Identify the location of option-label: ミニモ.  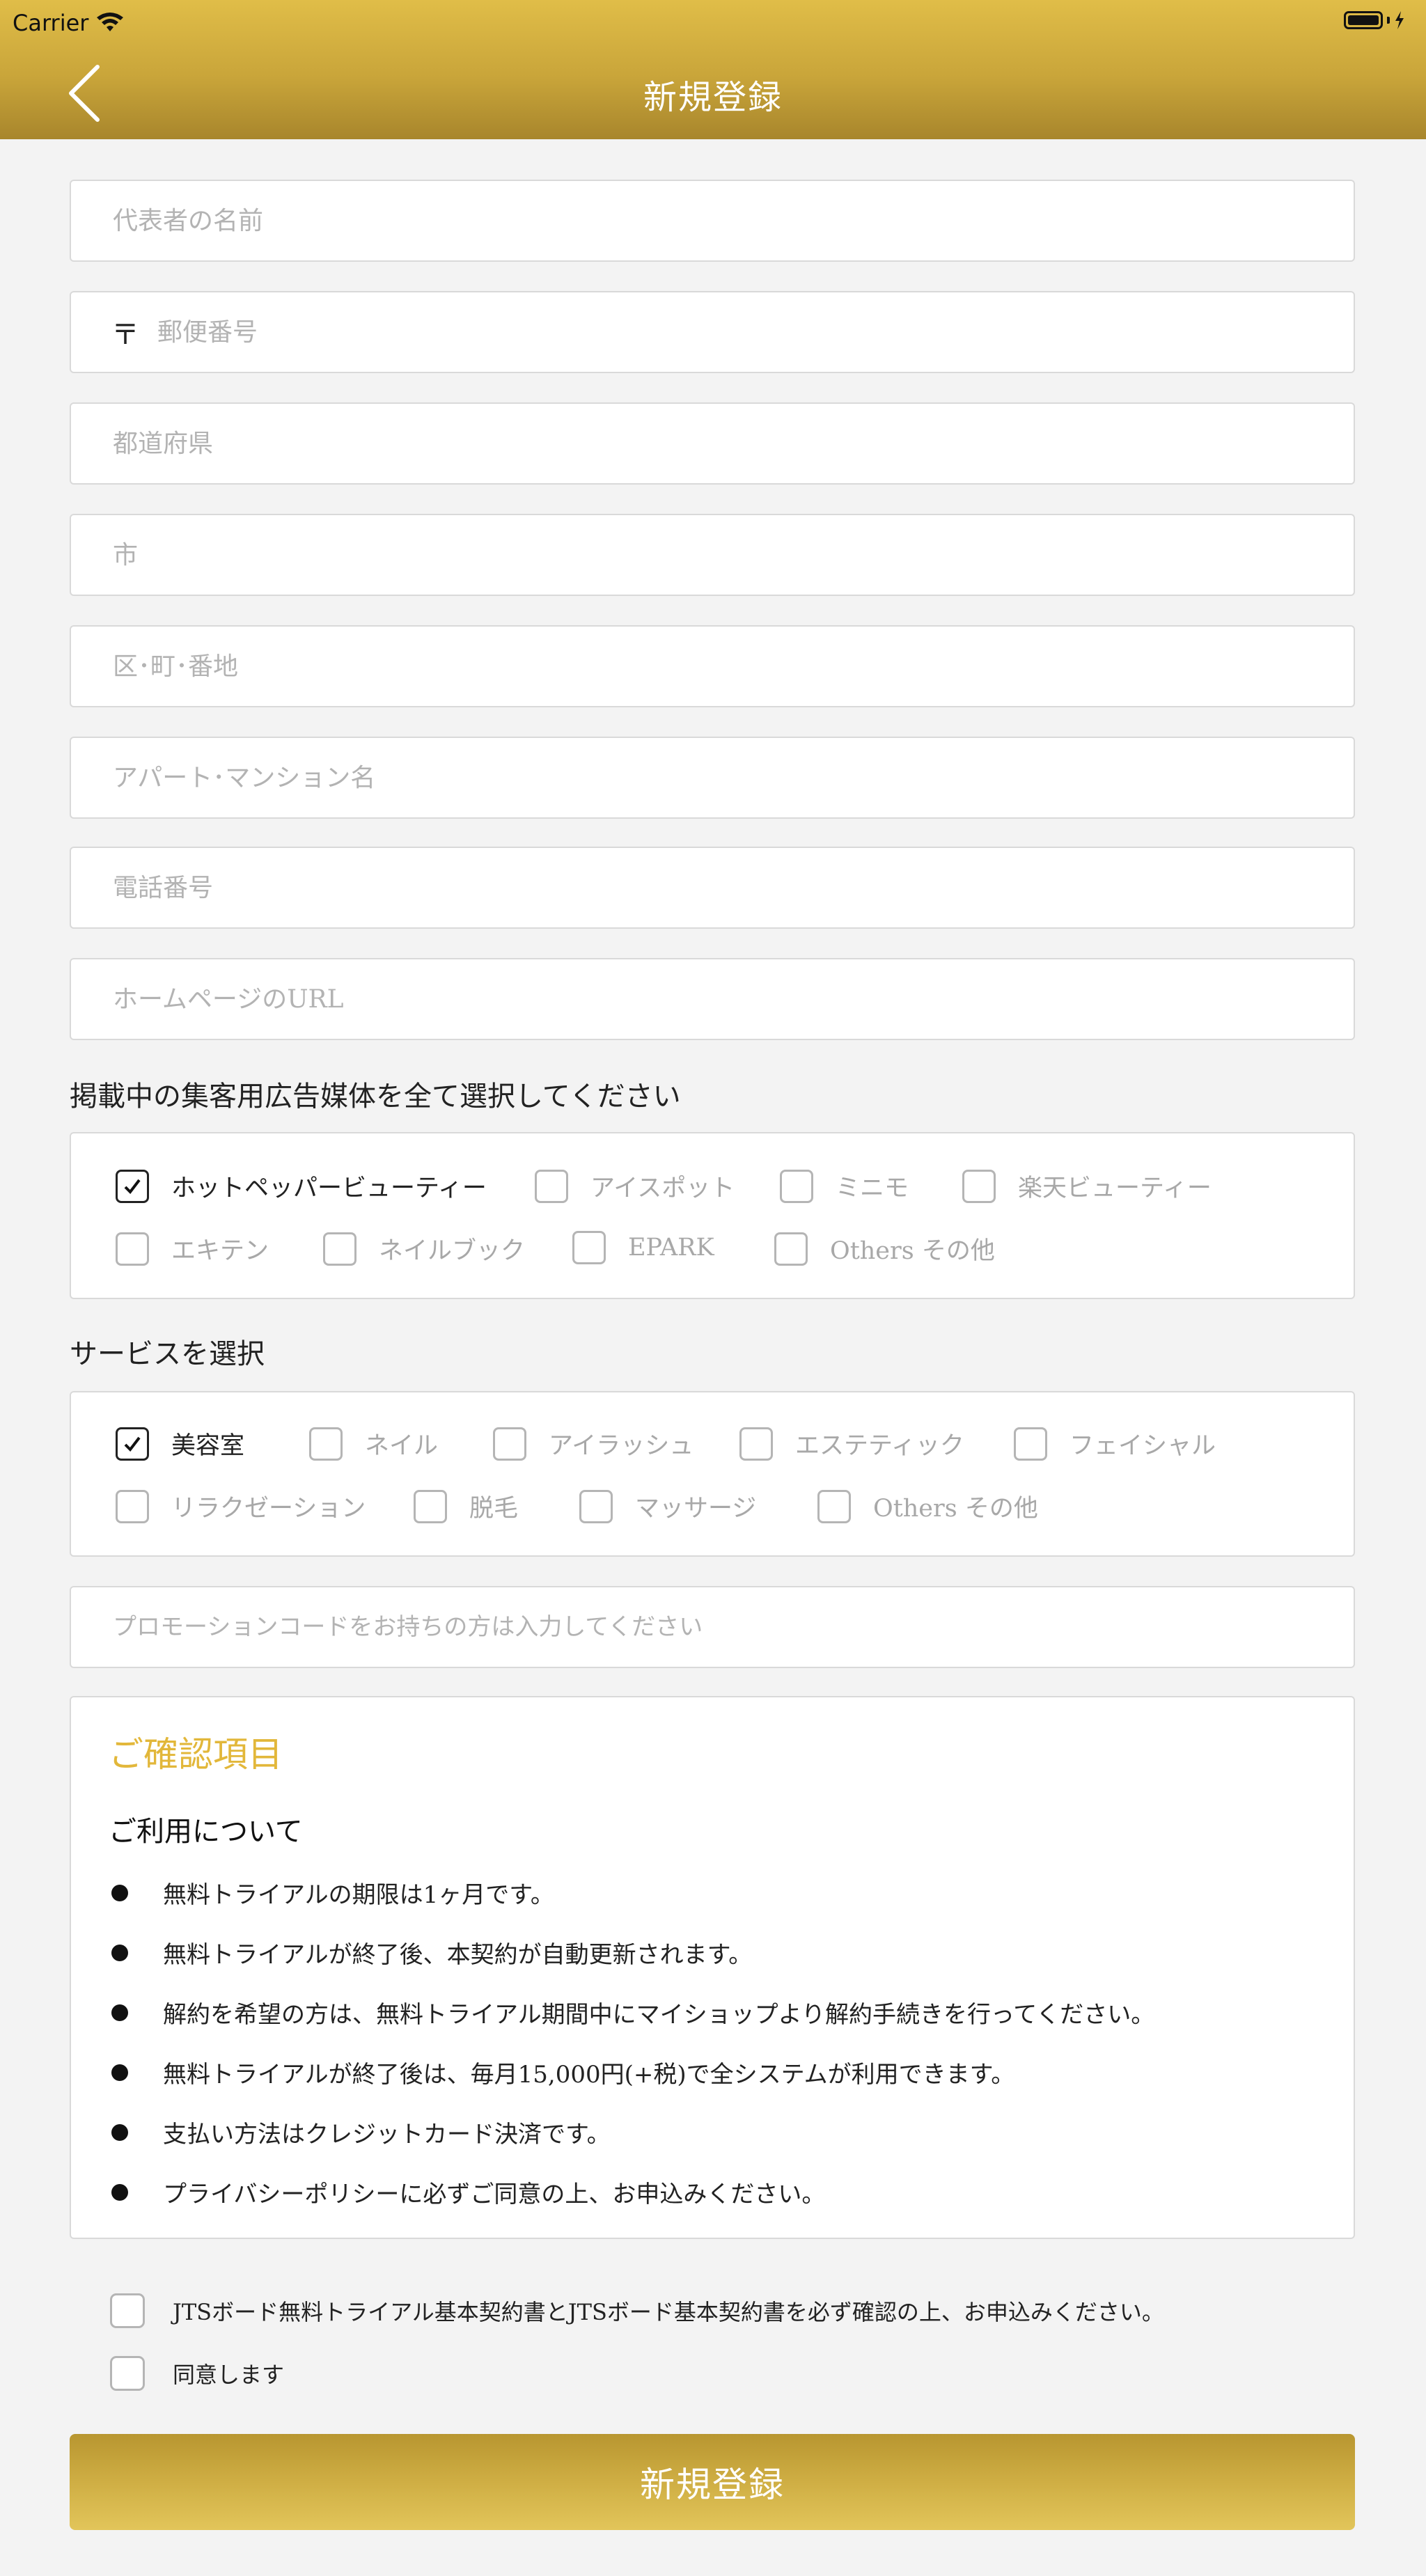
(872, 1188).